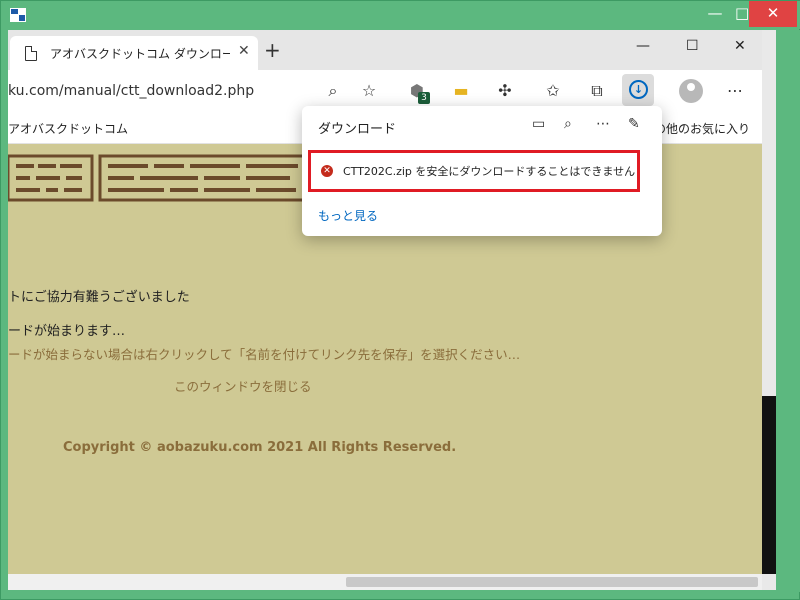  Describe the element at coordinates (505, 91) in the screenshot. I see `extensions-puzzle-icon: ✣` at that location.